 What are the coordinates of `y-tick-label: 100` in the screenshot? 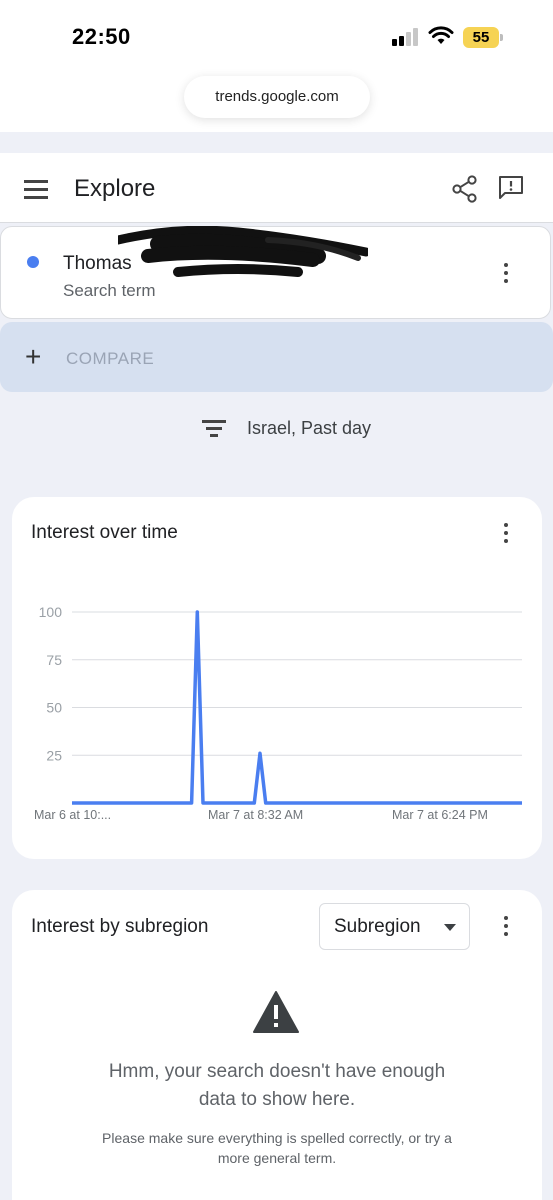 It's located at (51, 612).